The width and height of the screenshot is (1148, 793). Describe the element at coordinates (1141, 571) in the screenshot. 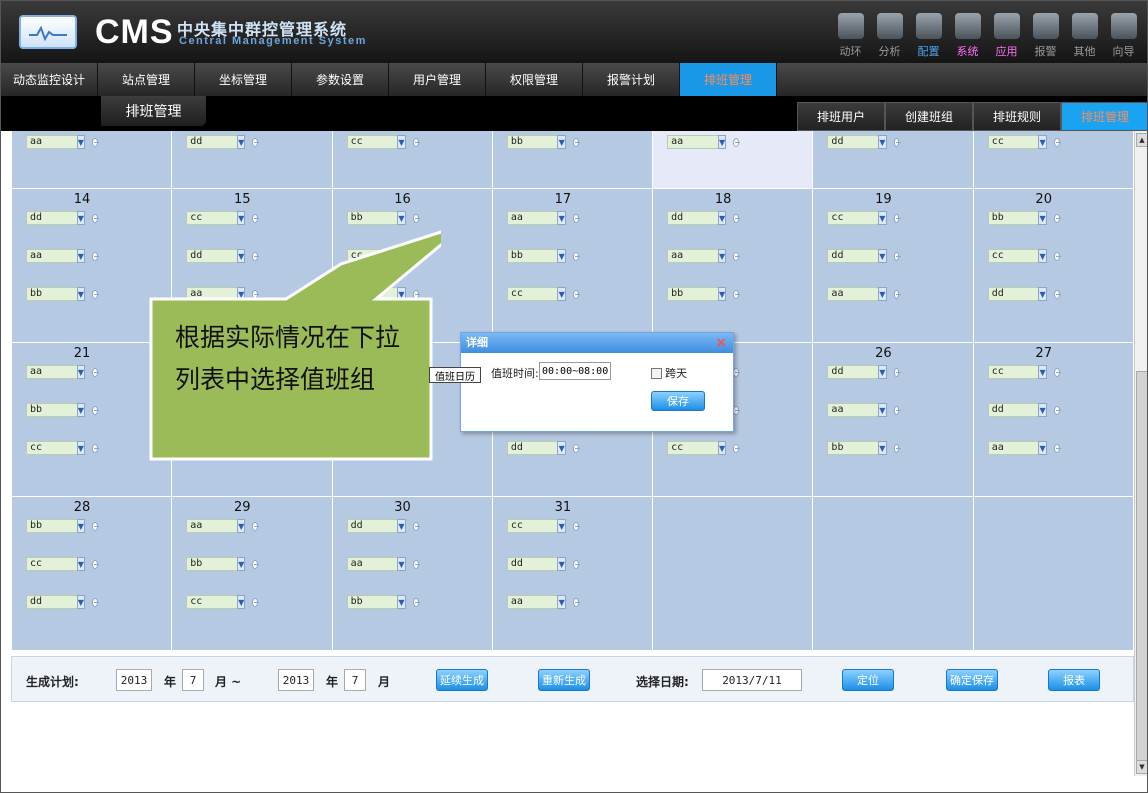

I see `scroll-thumb` at that location.